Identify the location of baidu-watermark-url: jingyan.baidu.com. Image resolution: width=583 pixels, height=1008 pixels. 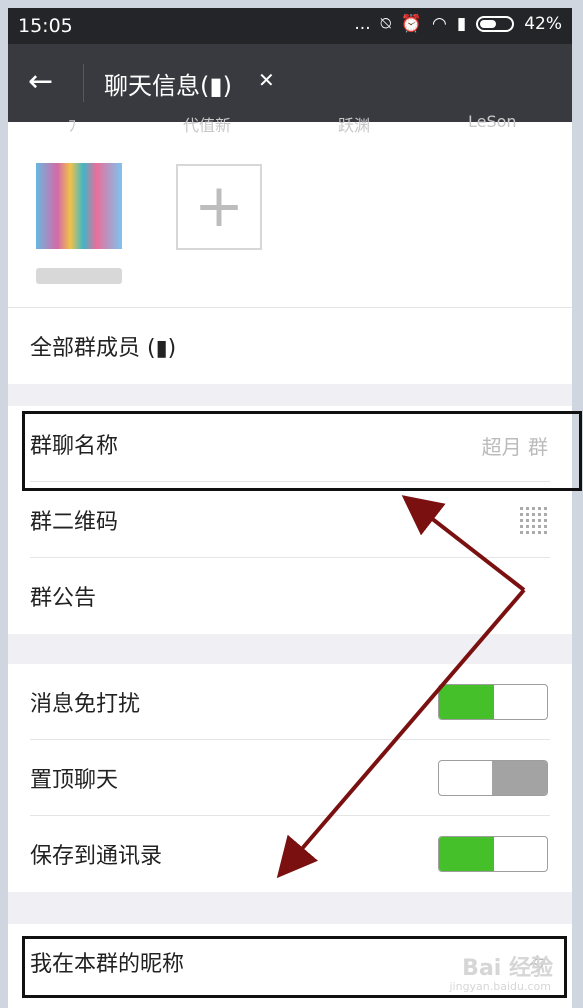
(500, 986).